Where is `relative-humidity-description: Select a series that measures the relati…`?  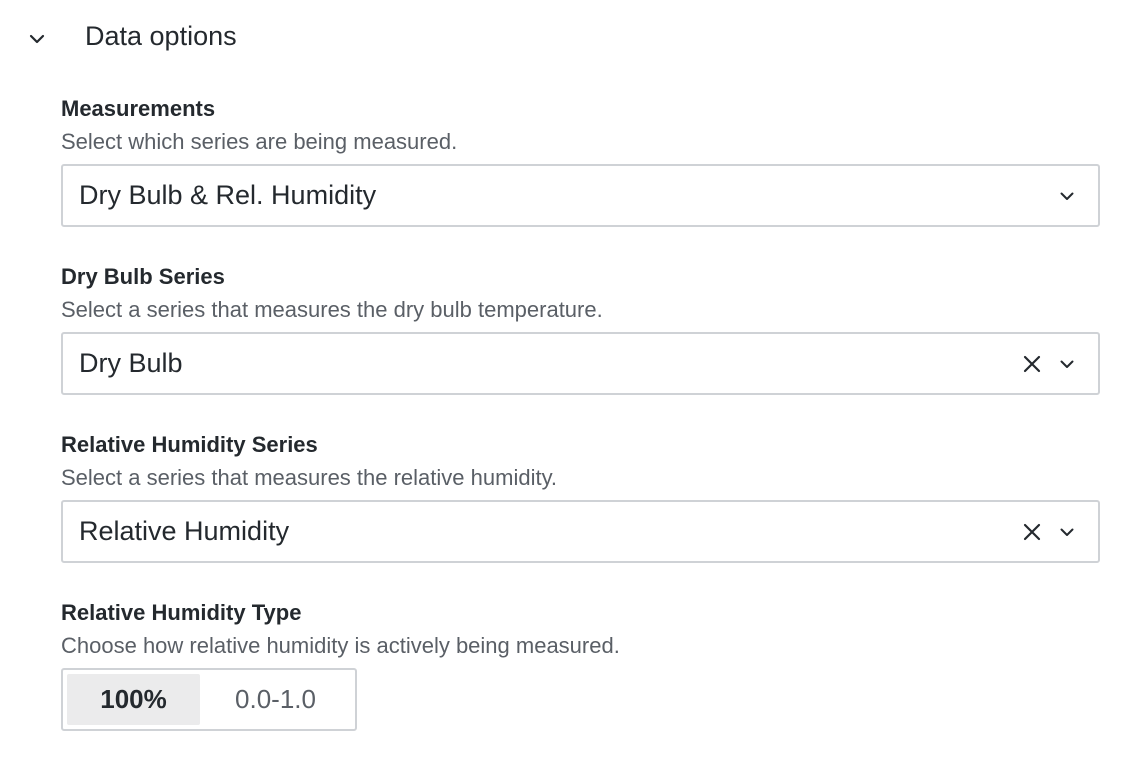 relative-humidity-description: Select a series that measures the relati… is located at coordinates (309, 477).